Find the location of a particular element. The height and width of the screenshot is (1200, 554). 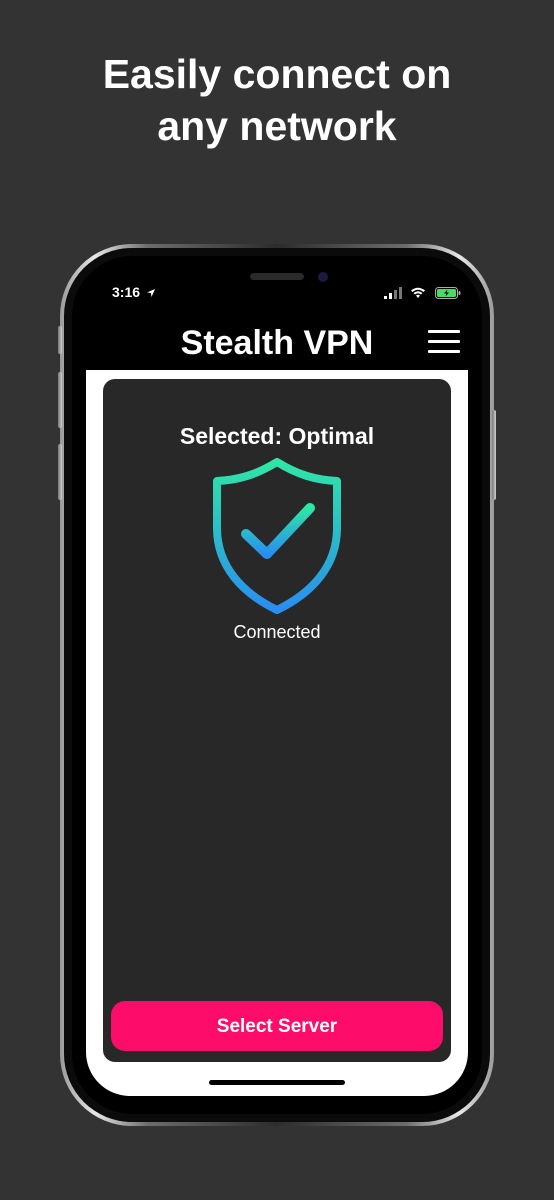

status-bar-indicators is located at coordinates (422, 292).